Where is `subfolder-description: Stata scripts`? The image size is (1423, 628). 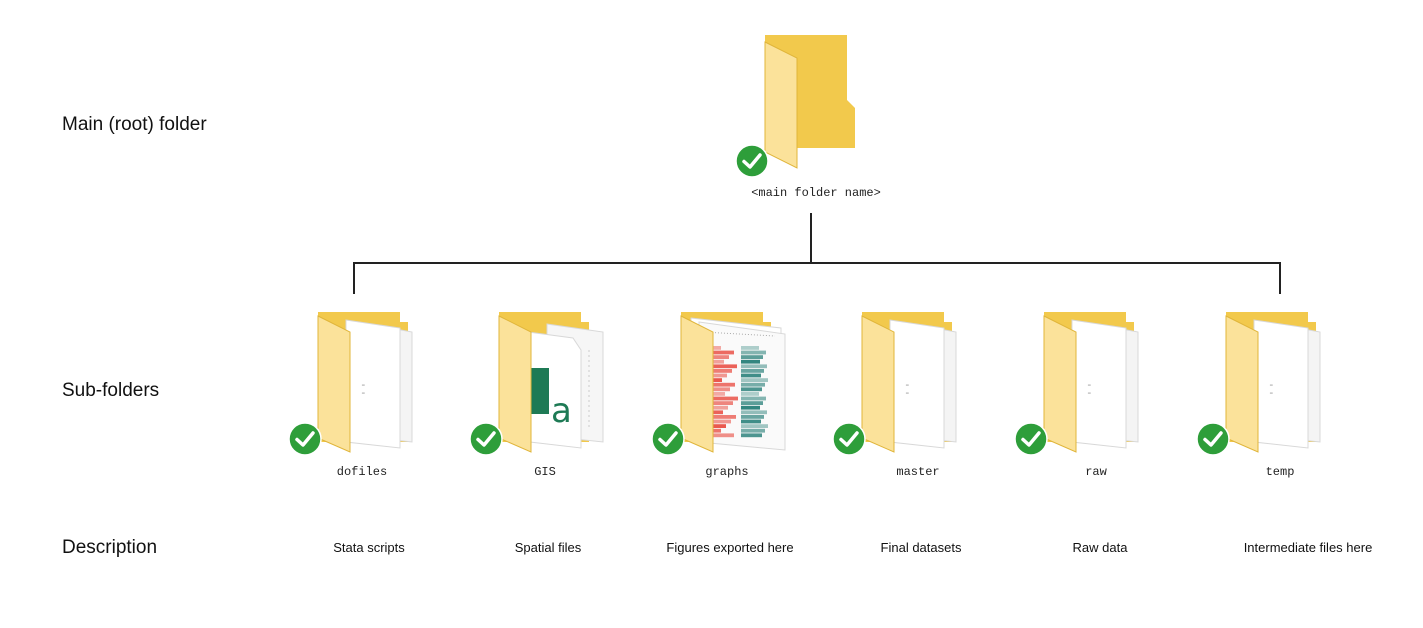 subfolder-description: Stata scripts is located at coordinates (369, 547).